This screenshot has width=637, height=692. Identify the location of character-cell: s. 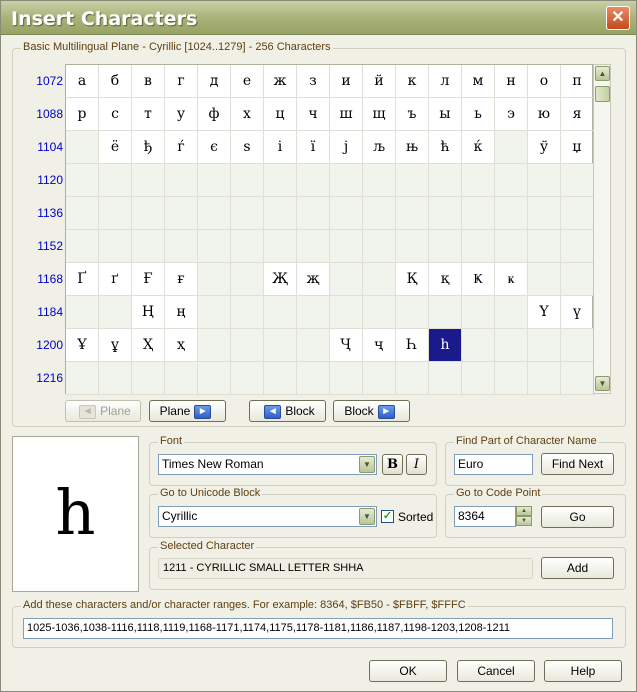
(247, 147).